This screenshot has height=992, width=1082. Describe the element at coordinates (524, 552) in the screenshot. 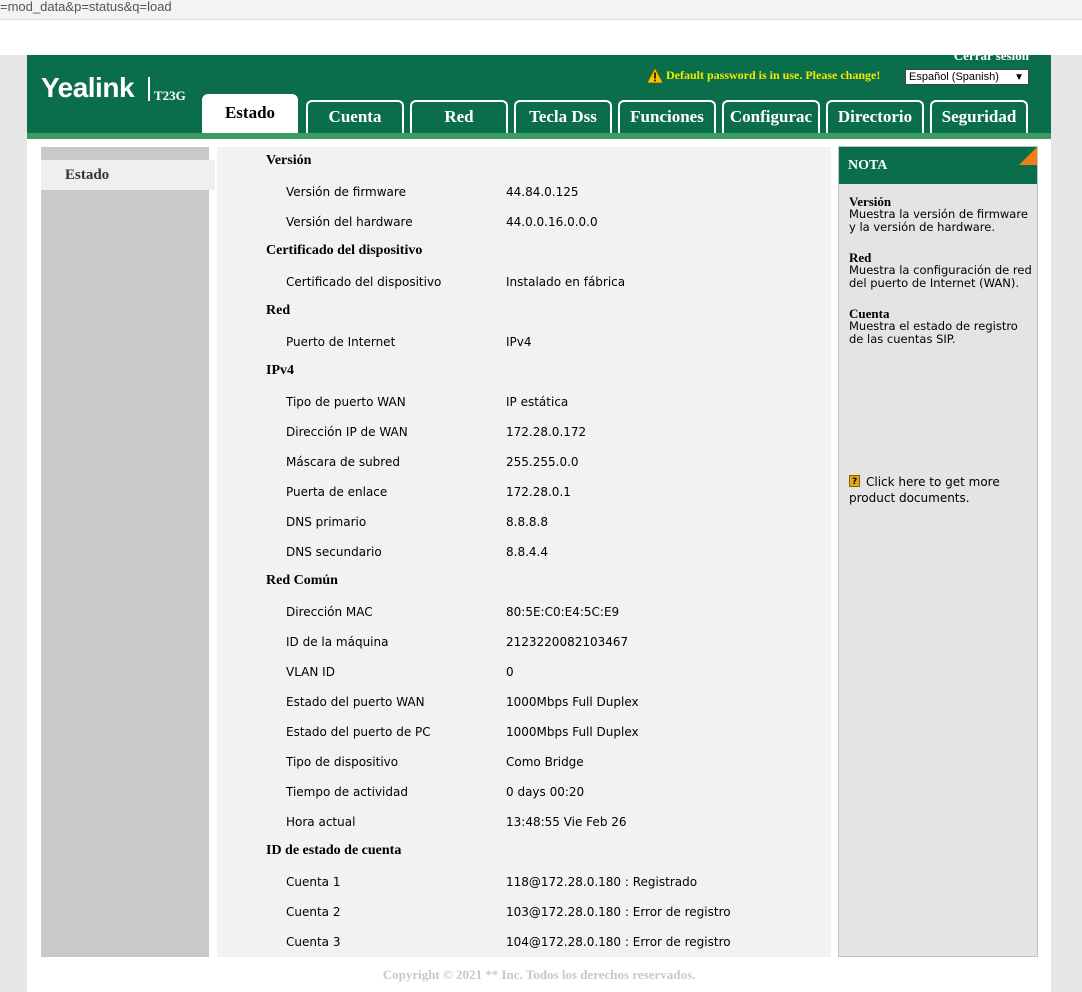

I see `table-row: DNS secundario 8.8.4.4` at that location.